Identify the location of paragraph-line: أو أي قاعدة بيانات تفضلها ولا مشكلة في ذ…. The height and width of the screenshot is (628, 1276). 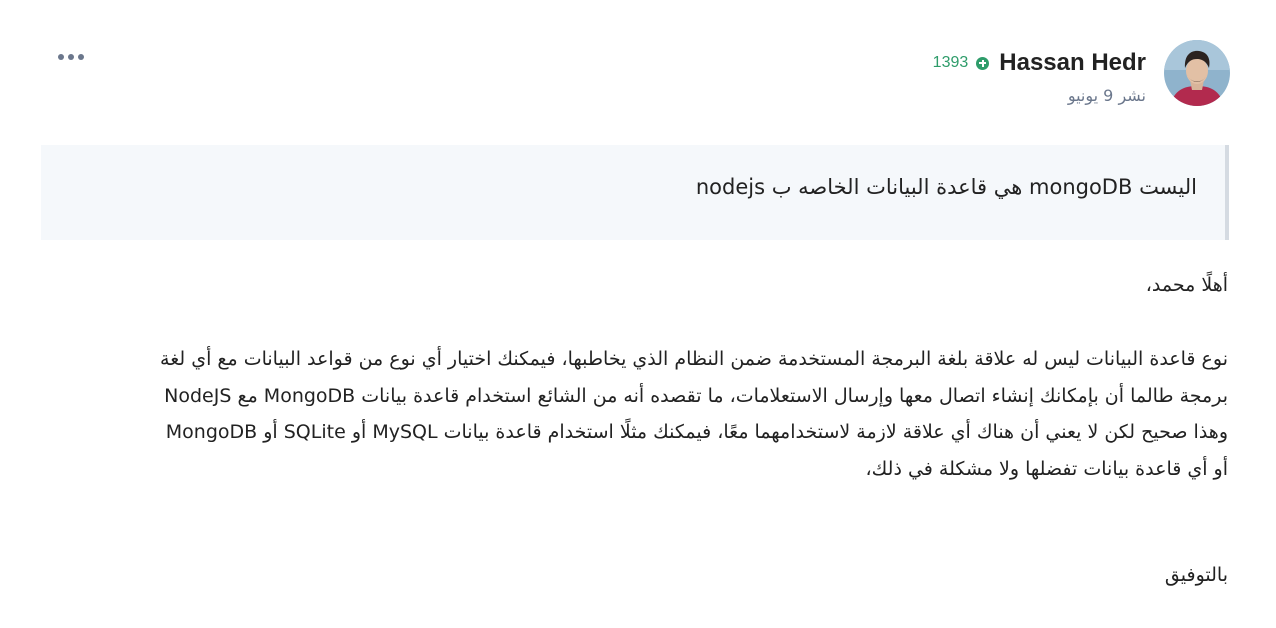
(1046, 469).